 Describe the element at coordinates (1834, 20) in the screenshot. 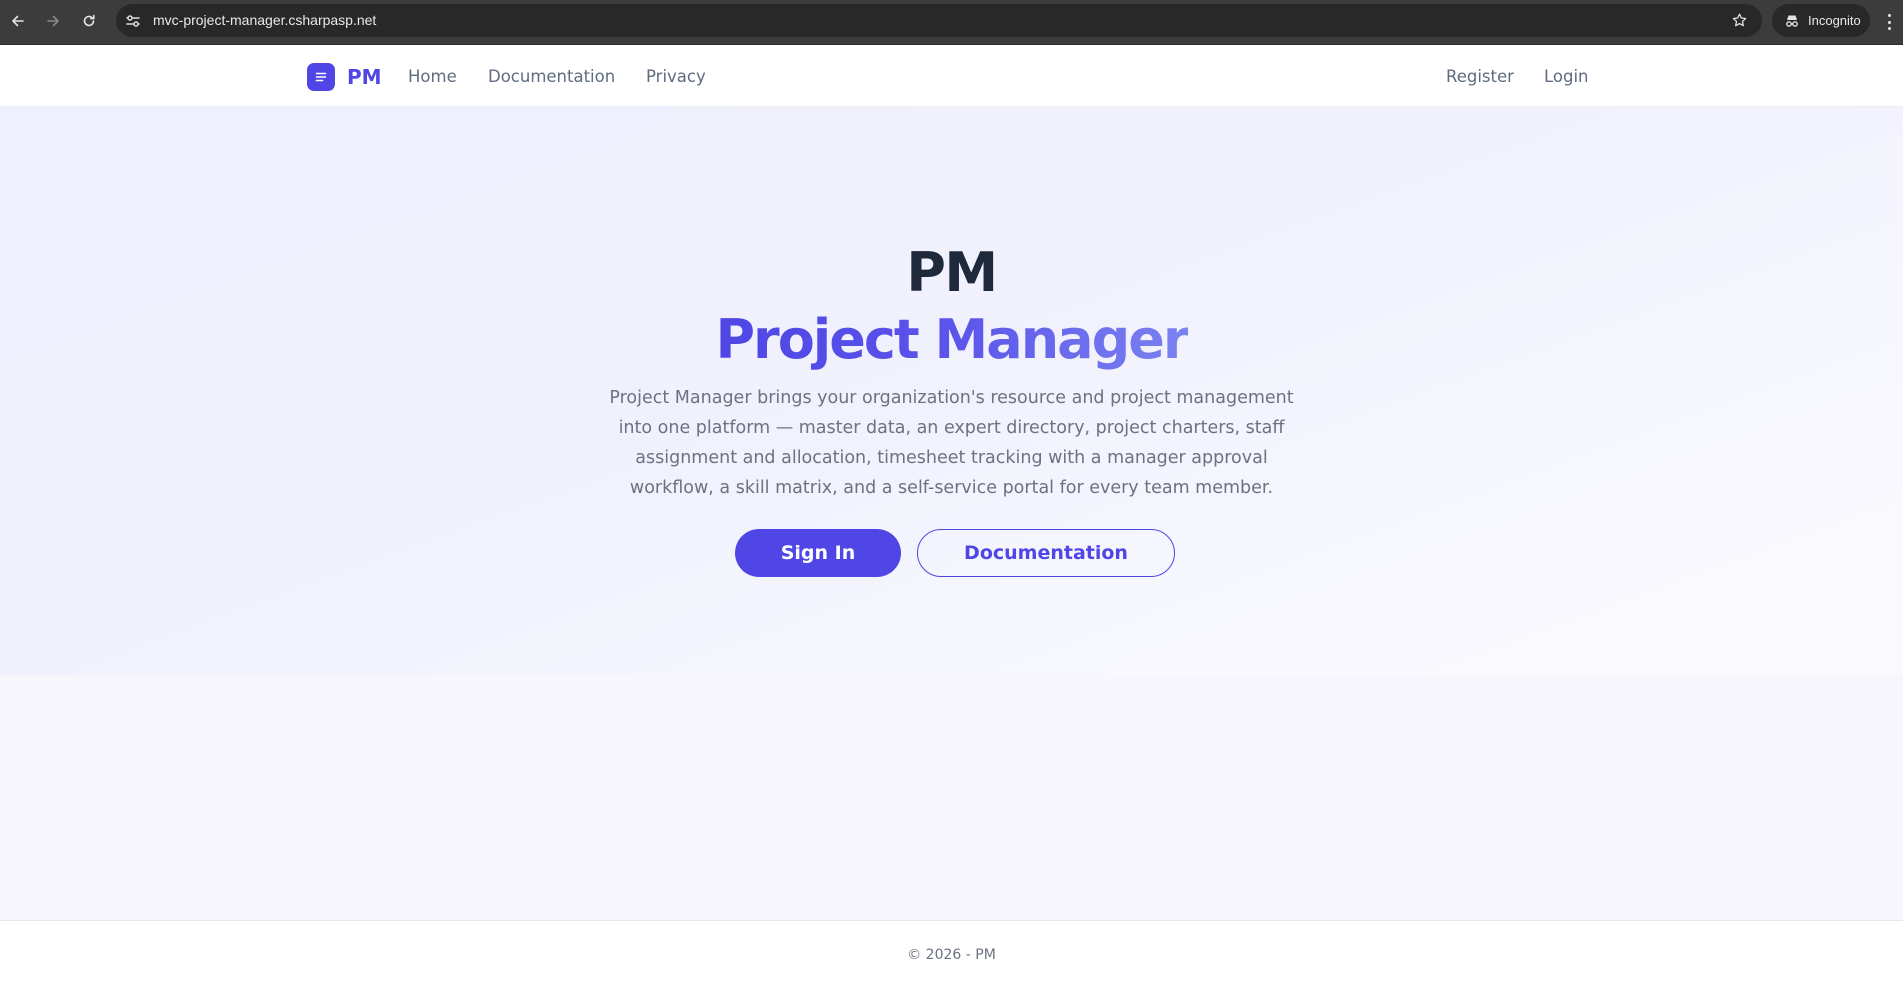

I see `incognito-label: Incognito` at that location.